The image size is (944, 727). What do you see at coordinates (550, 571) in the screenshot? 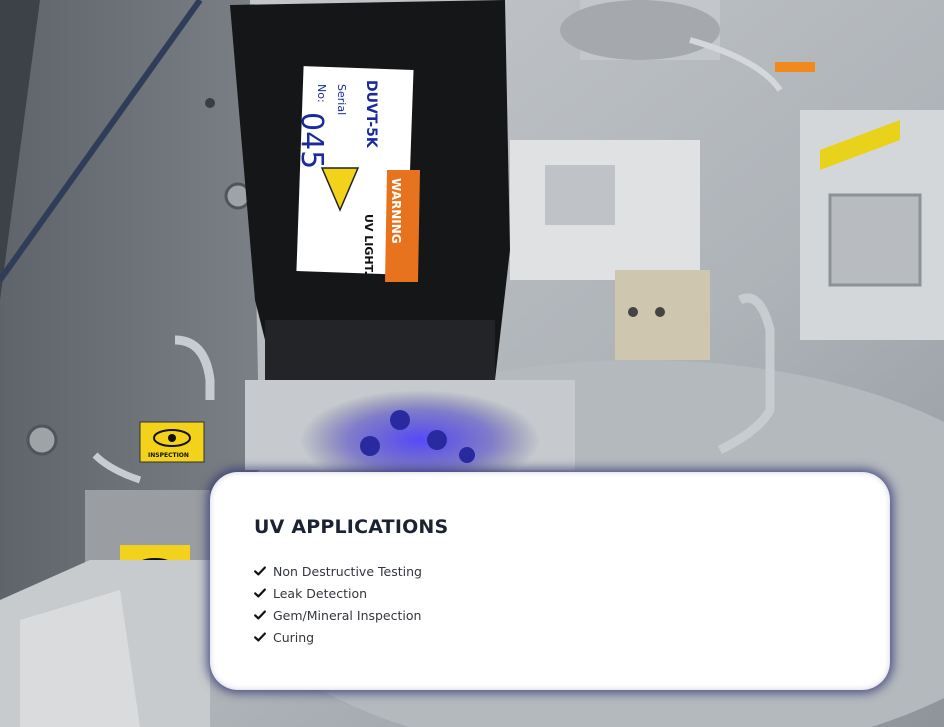
I see `list-item: Non Destructive Testing` at bounding box center [550, 571].